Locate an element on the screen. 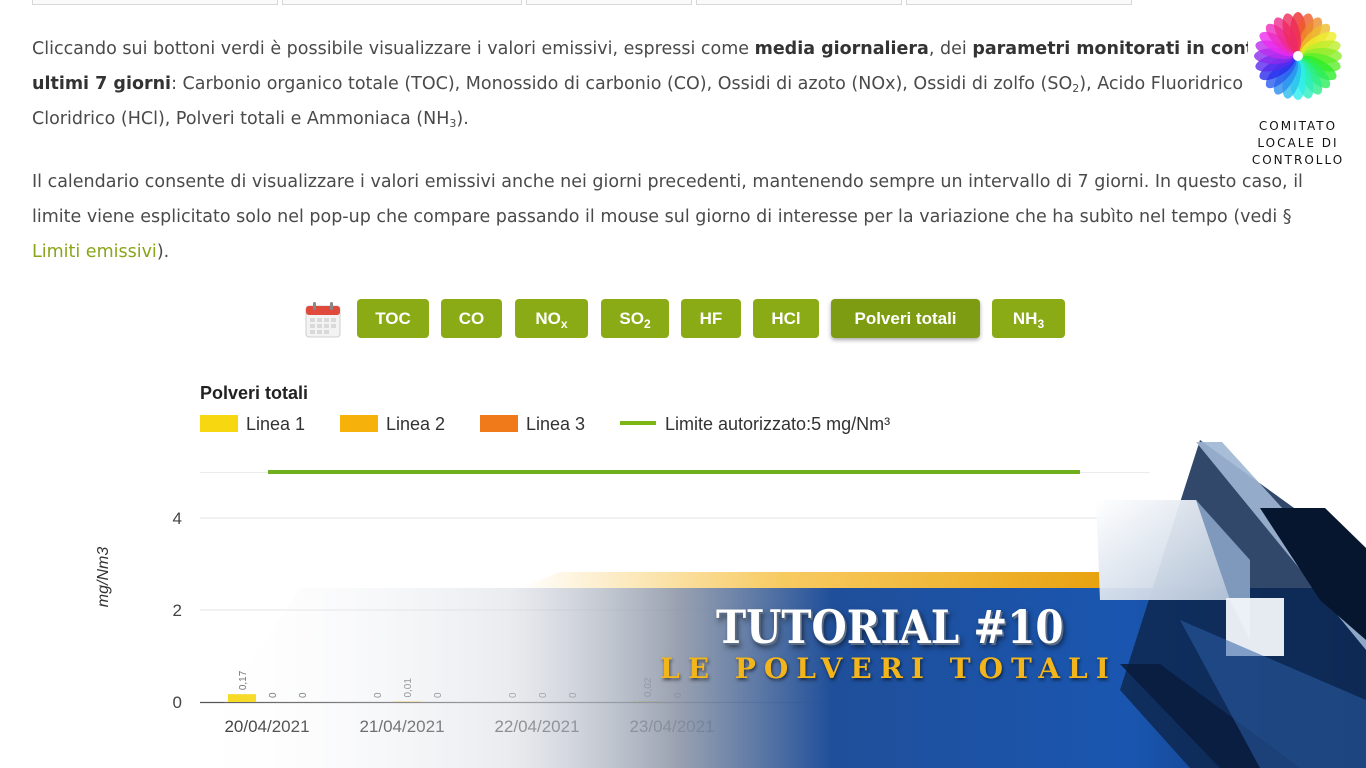 This screenshot has width=1366, height=768. tab-strip-remnant is located at coordinates (582, 3).